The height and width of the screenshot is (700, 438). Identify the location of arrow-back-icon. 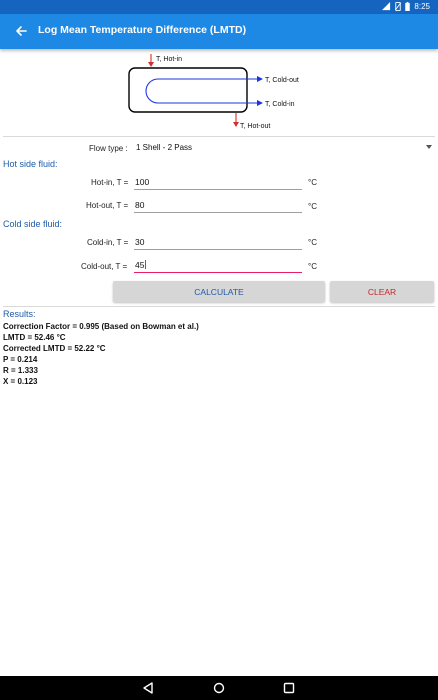
(21, 31).